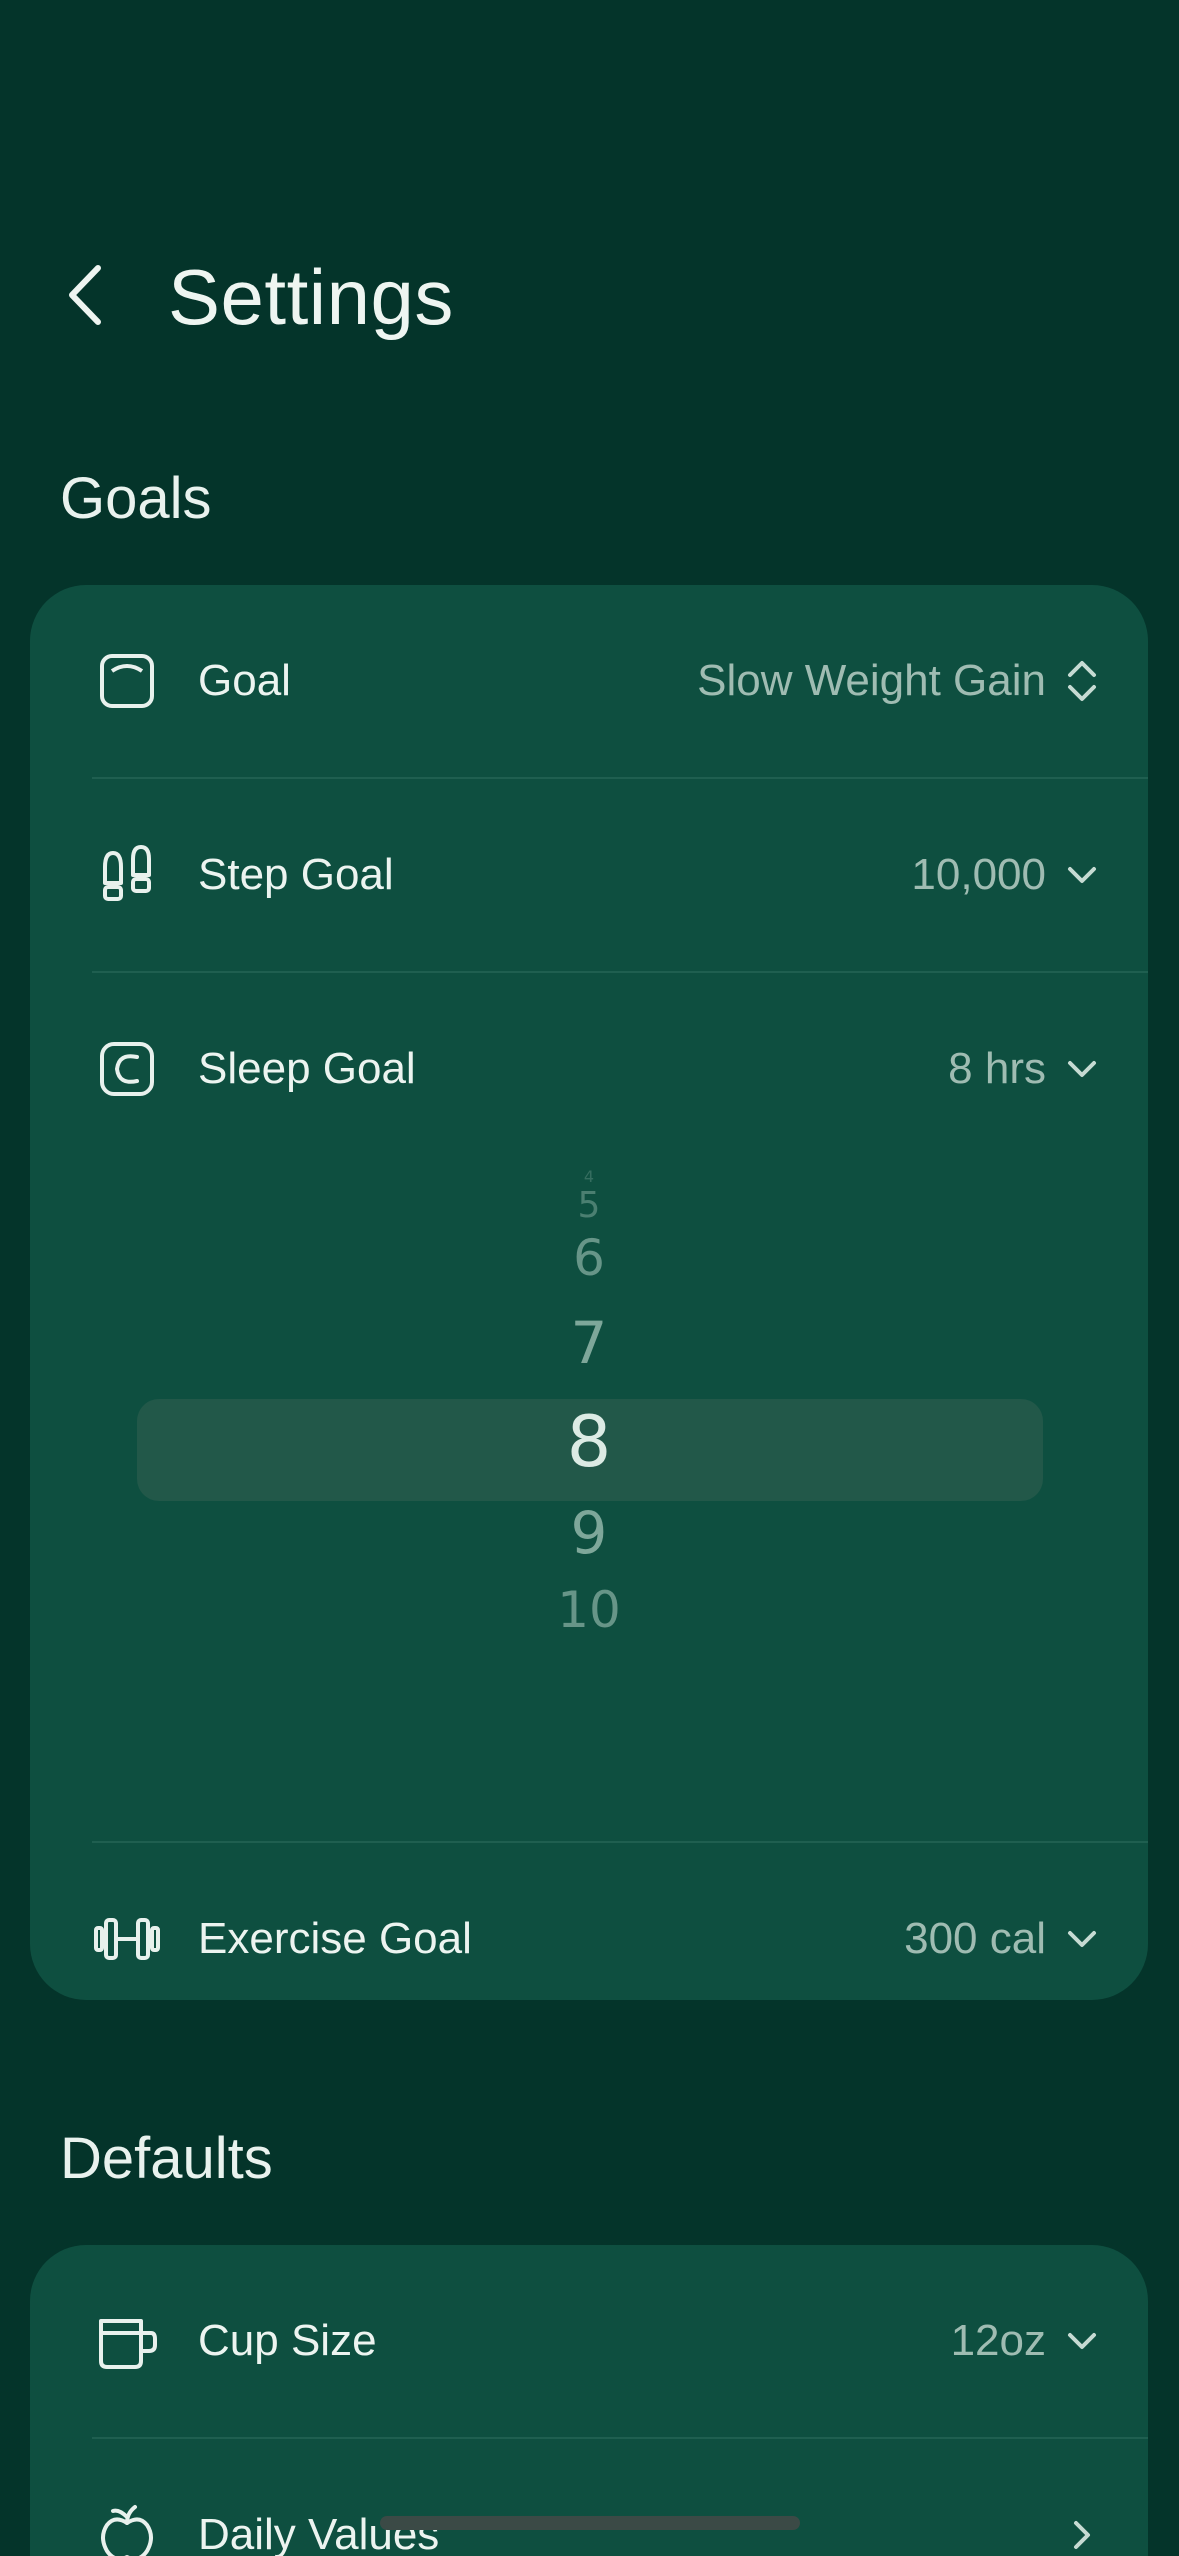 Image resolution: width=1179 pixels, height=2556 pixels. Describe the element at coordinates (589, 1176) in the screenshot. I see `picker-option: 4` at that location.